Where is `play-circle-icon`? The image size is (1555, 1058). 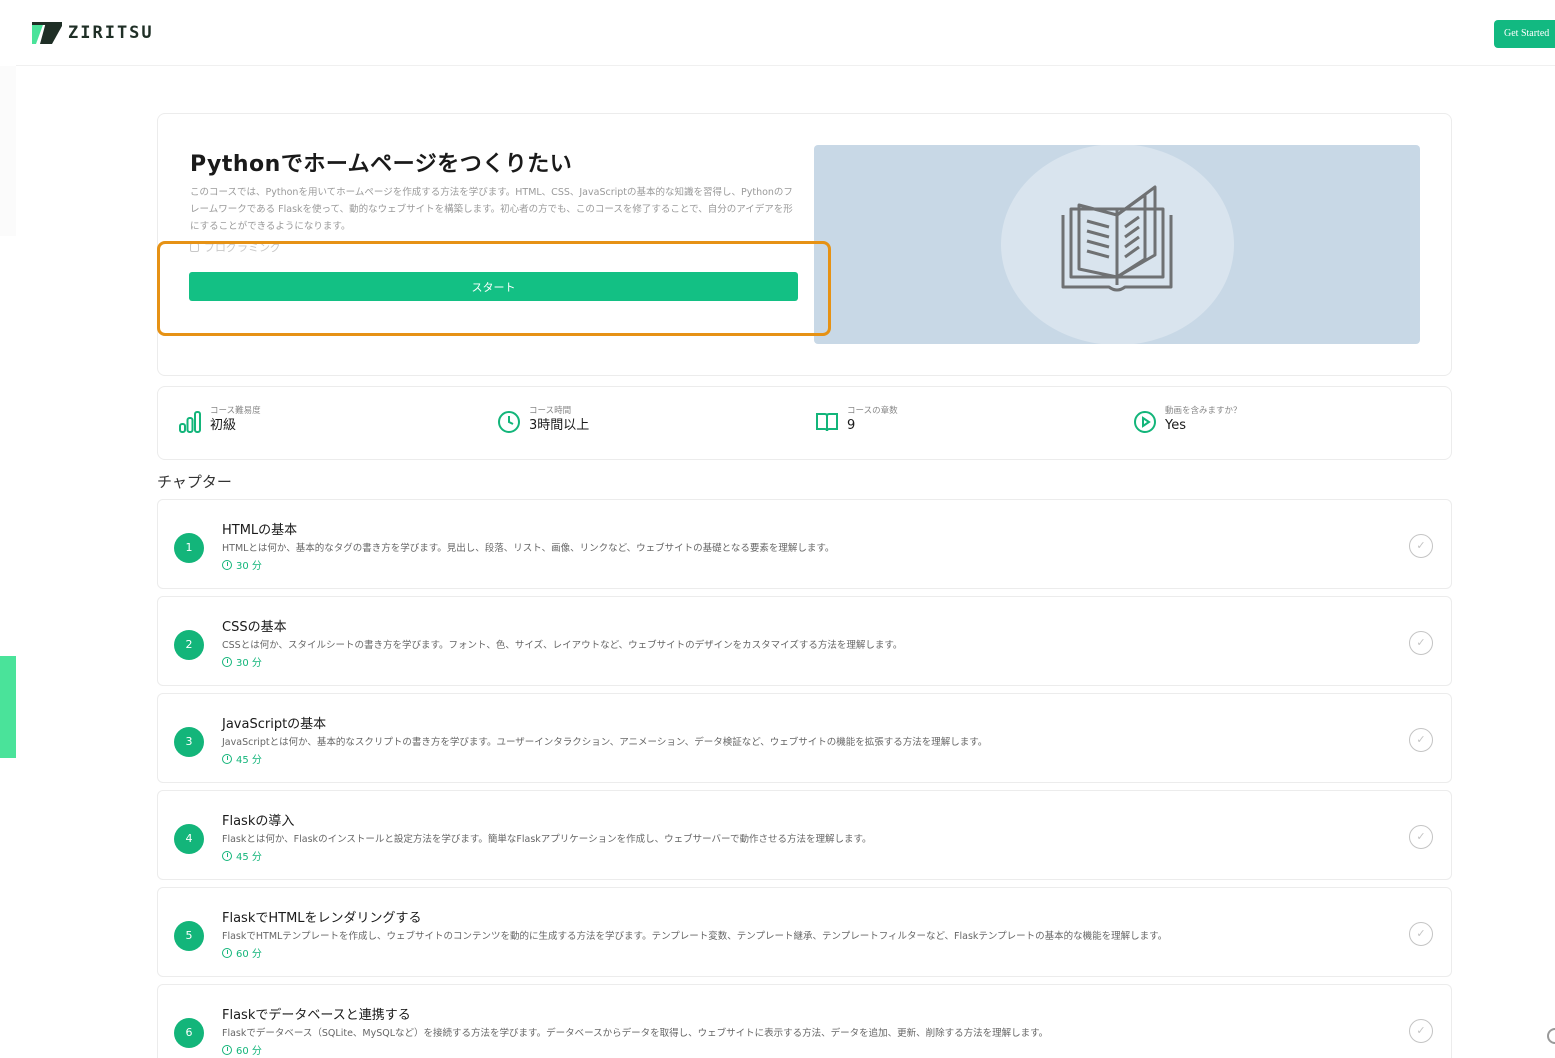
play-circle-icon is located at coordinates (1145, 422).